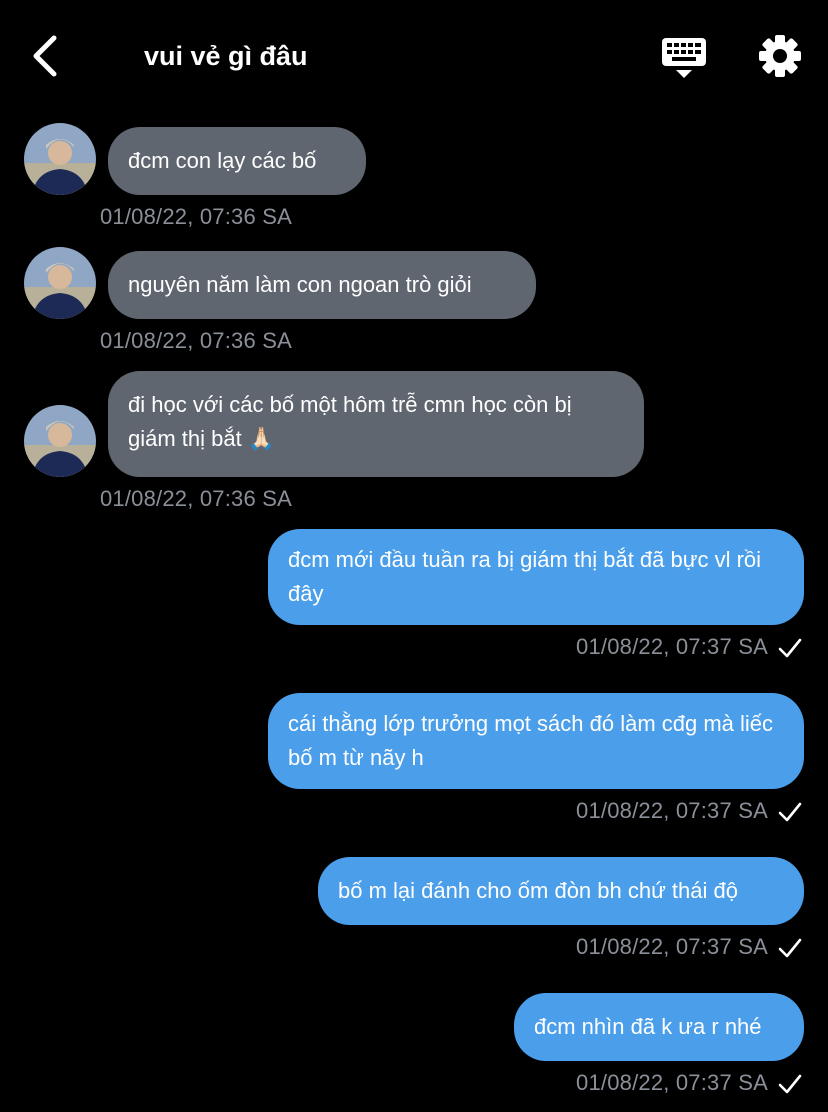 This screenshot has height=1112, width=828. I want to click on back-button, so click(48, 56).